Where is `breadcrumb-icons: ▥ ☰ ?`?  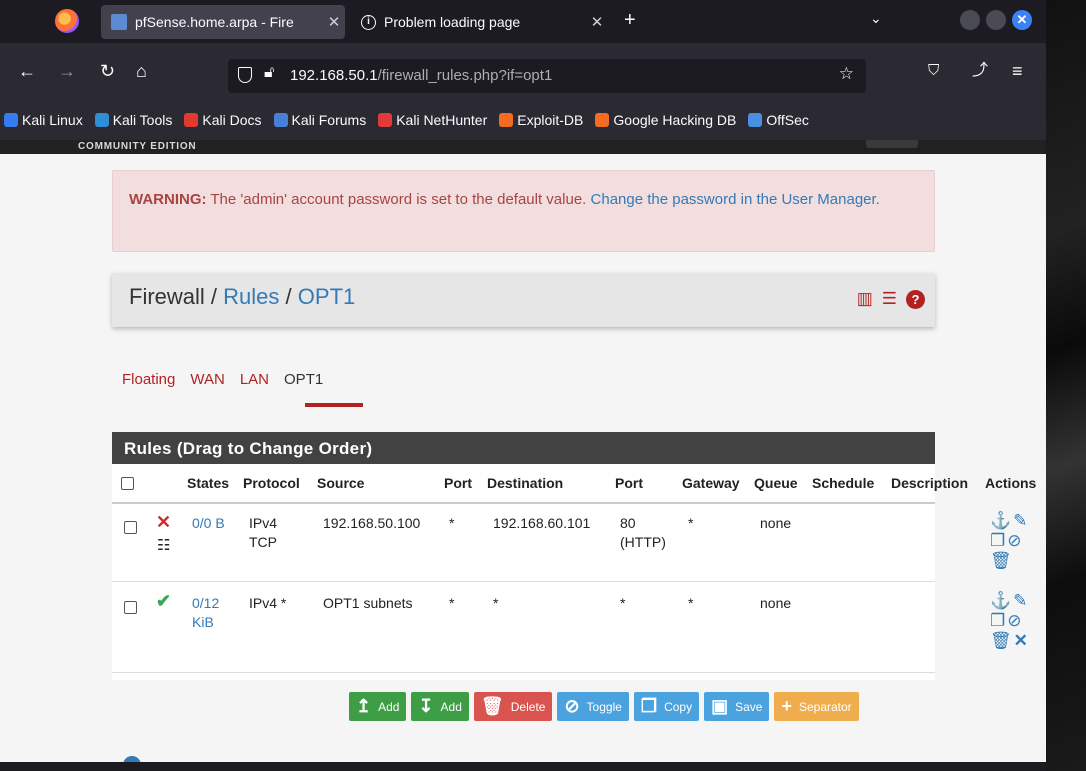
breadcrumb-icons: ▥ ☰ ? is located at coordinates (891, 299).